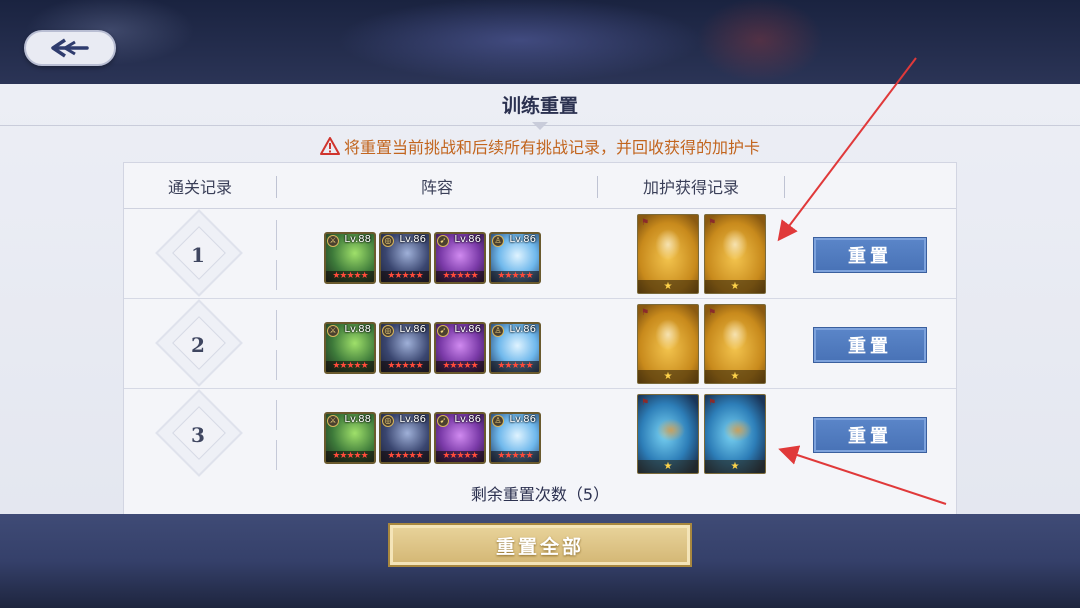 The height and width of the screenshot is (608, 1080). I want to click on stage-number: 3, so click(198, 435).